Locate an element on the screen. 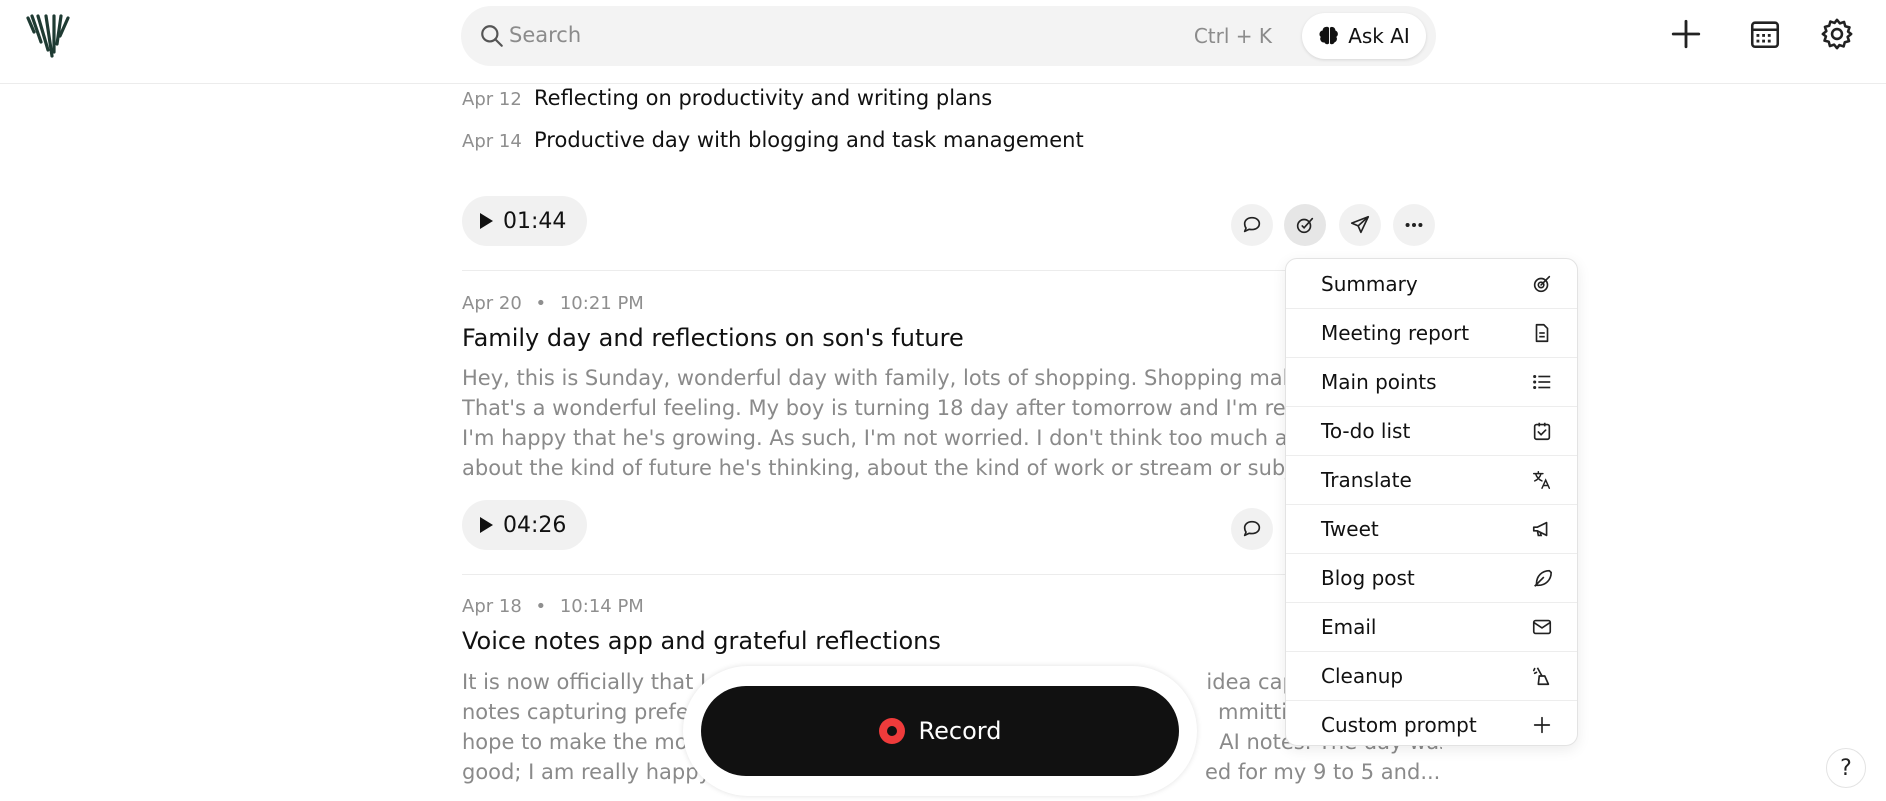 The width and height of the screenshot is (1886, 801). more-dots-icon is located at coordinates (1414, 225).